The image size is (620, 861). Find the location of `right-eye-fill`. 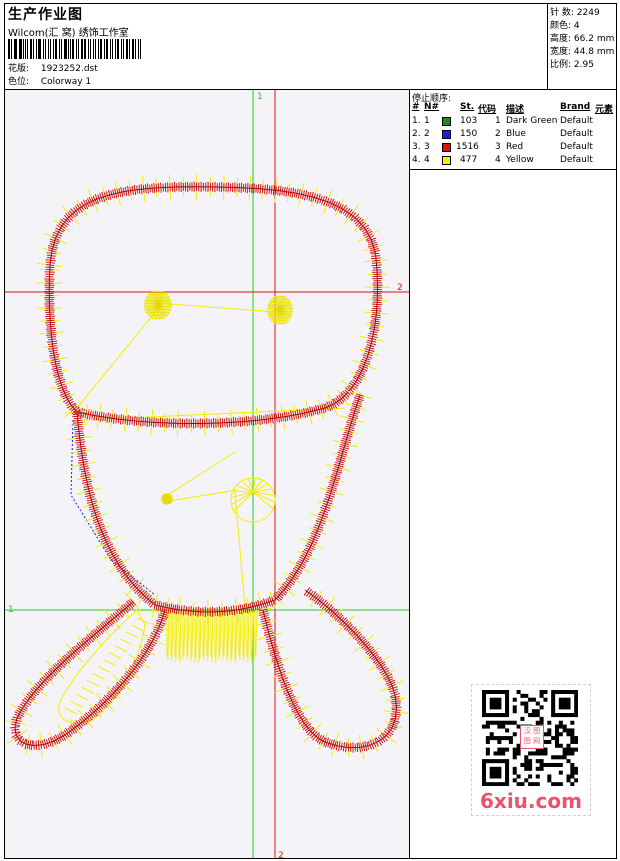

right-eye-fill is located at coordinates (280, 310).